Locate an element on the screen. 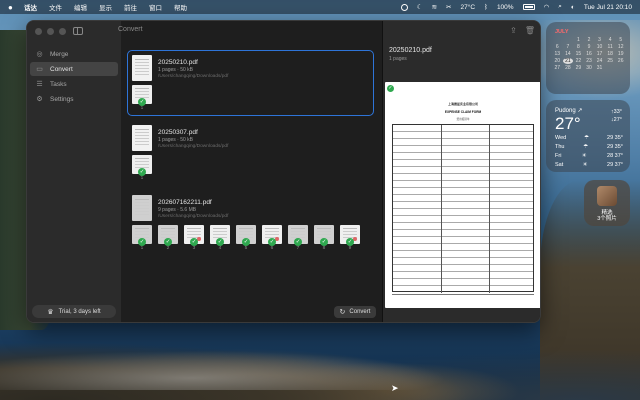 The image size is (640, 400). sidebar-item-label: Convert is located at coordinates (61, 69).